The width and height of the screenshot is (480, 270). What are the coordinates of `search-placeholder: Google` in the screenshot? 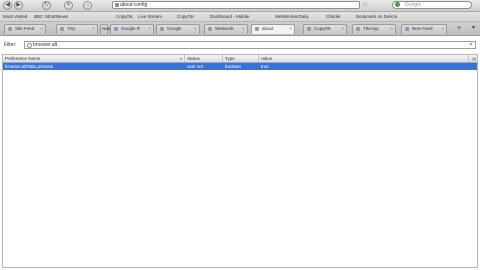 It's located at (413, 5).